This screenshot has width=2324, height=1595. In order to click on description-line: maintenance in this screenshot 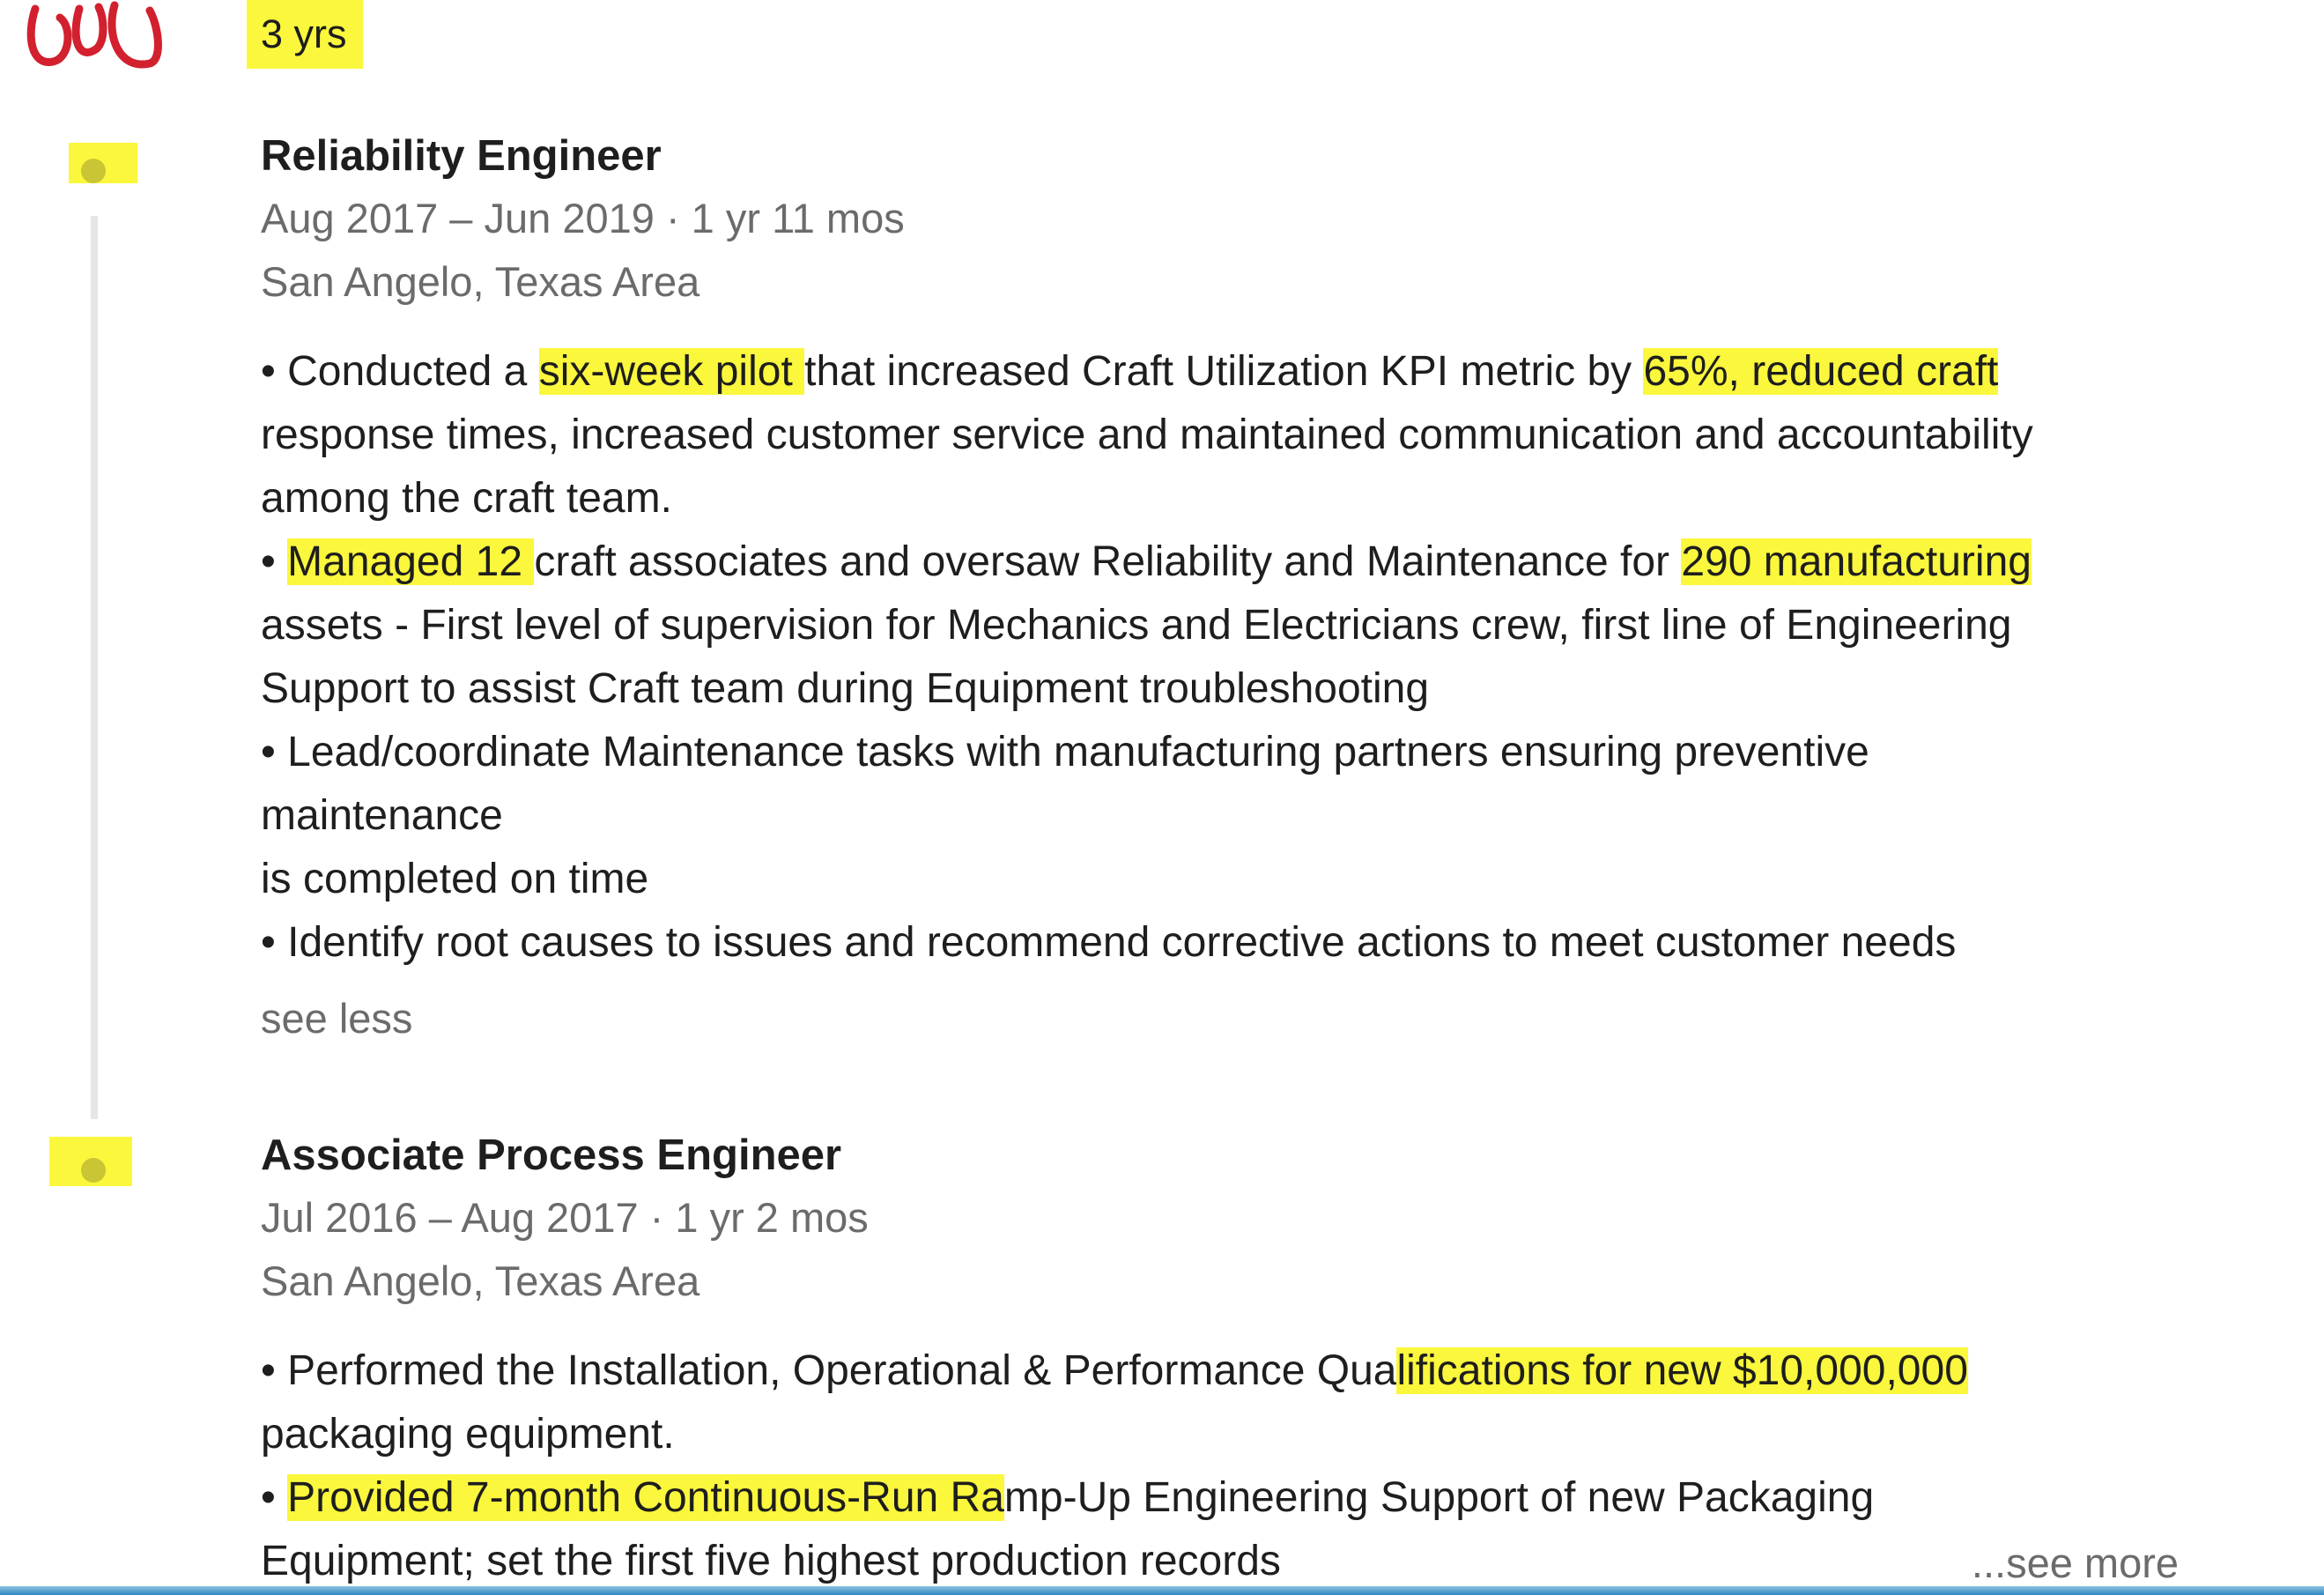, I will do `click(1216, 816)`.